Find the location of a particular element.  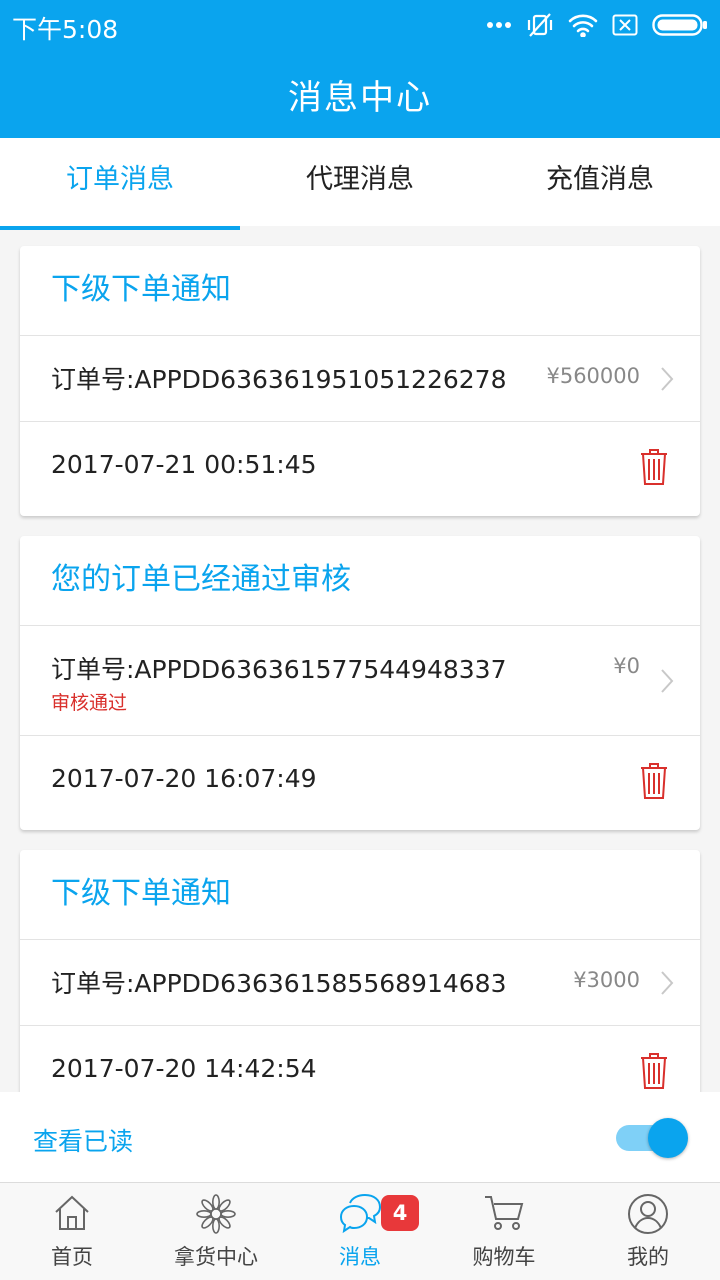

date-row: 2017-07-20 14:42:54 is located at coordinates (360, 1059).